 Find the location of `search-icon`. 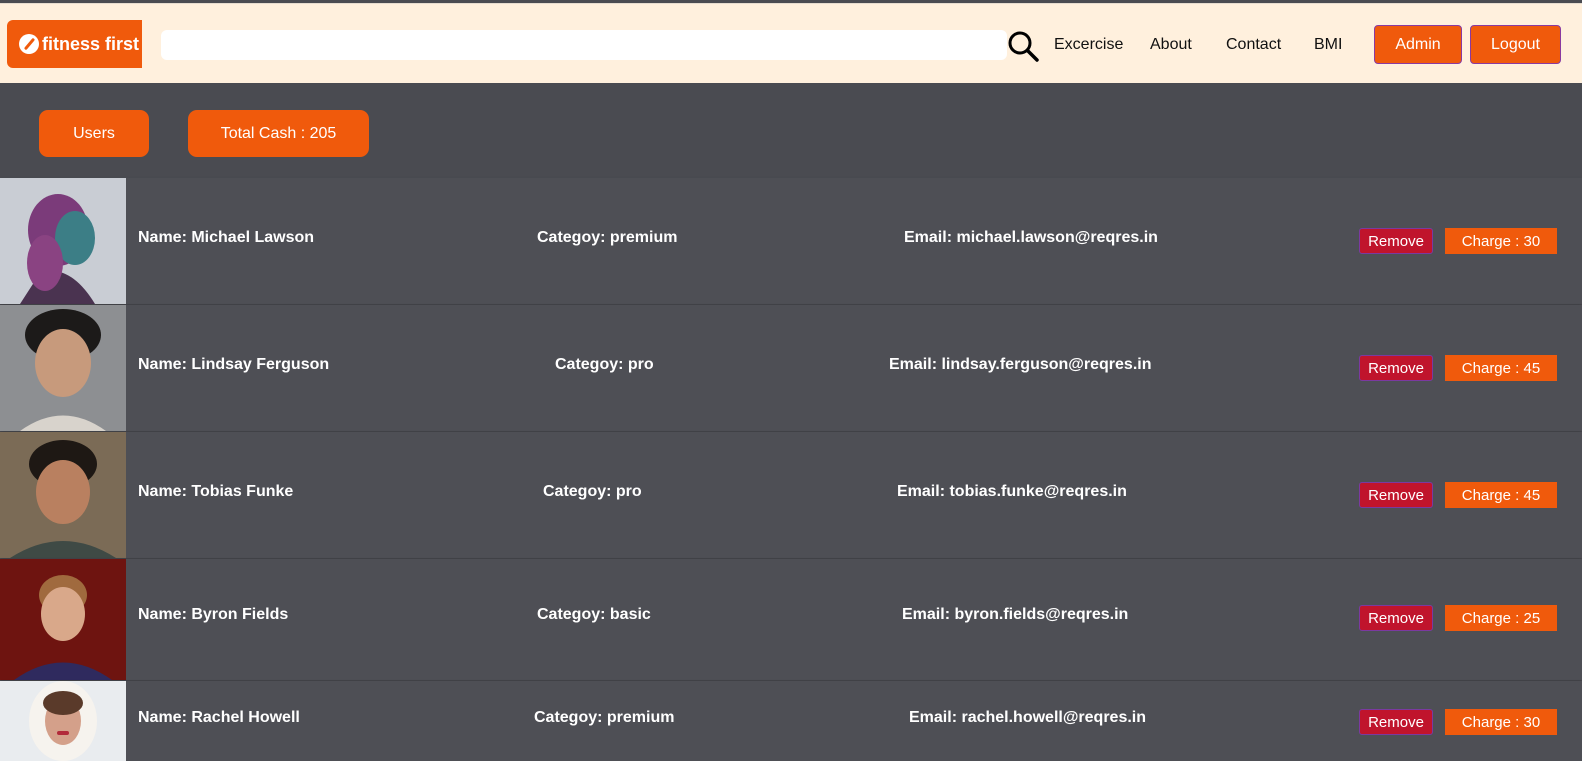

search-icon is located at coordinates (1023, 46).